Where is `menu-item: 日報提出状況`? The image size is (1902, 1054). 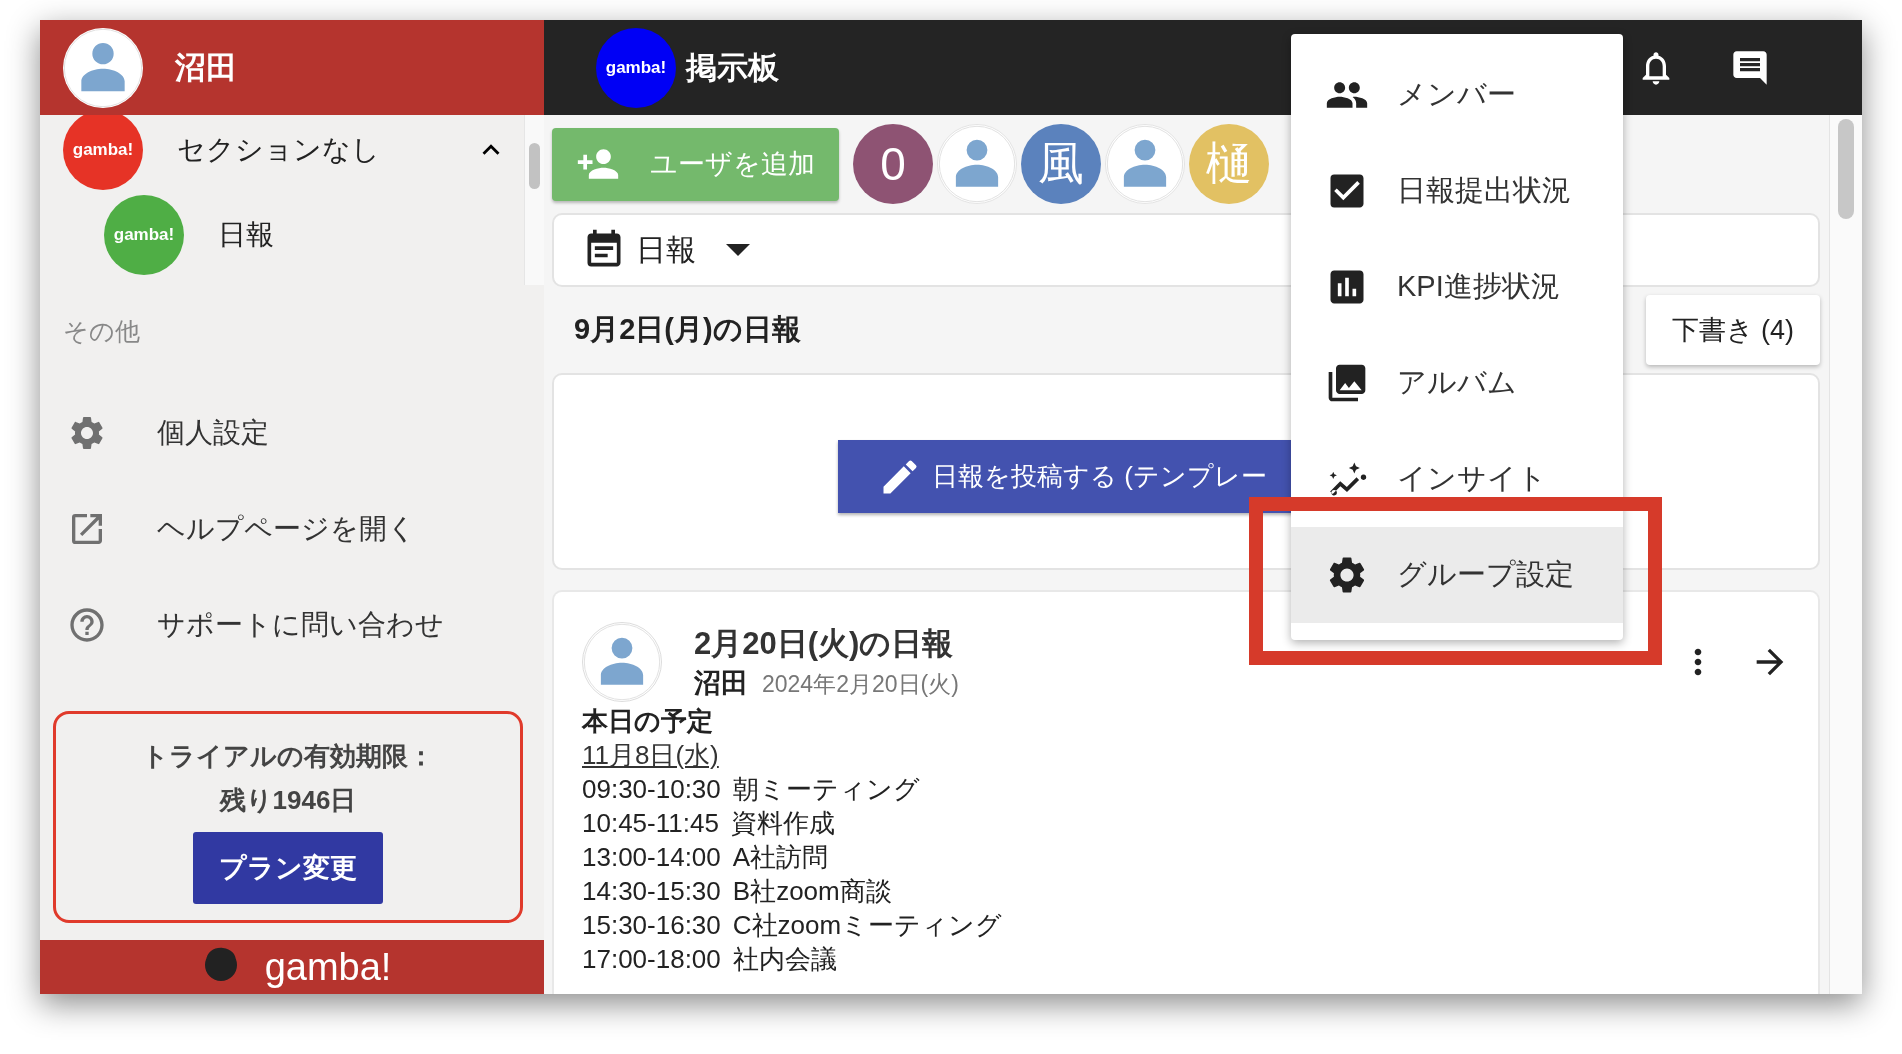
menu-item: 日報提出状況 is located at coordinates (1457, 191).